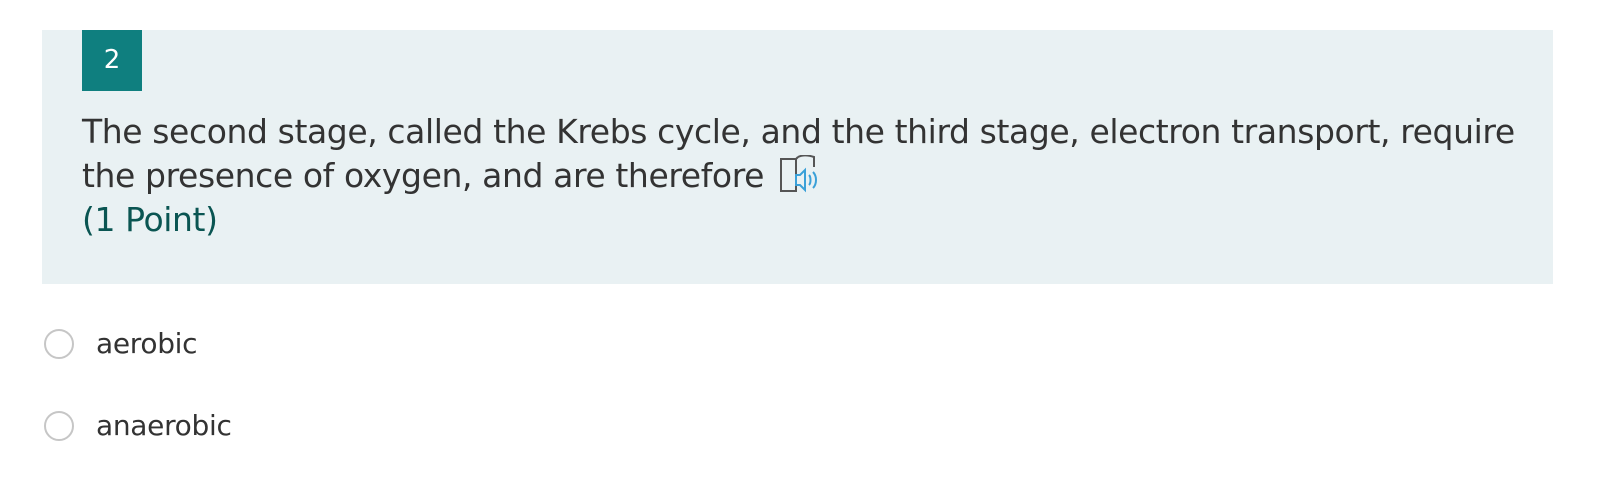 This screenshot has height=492, width=1616. I want to click on choice-option-aerobic: aerobic, so click(121, 343).